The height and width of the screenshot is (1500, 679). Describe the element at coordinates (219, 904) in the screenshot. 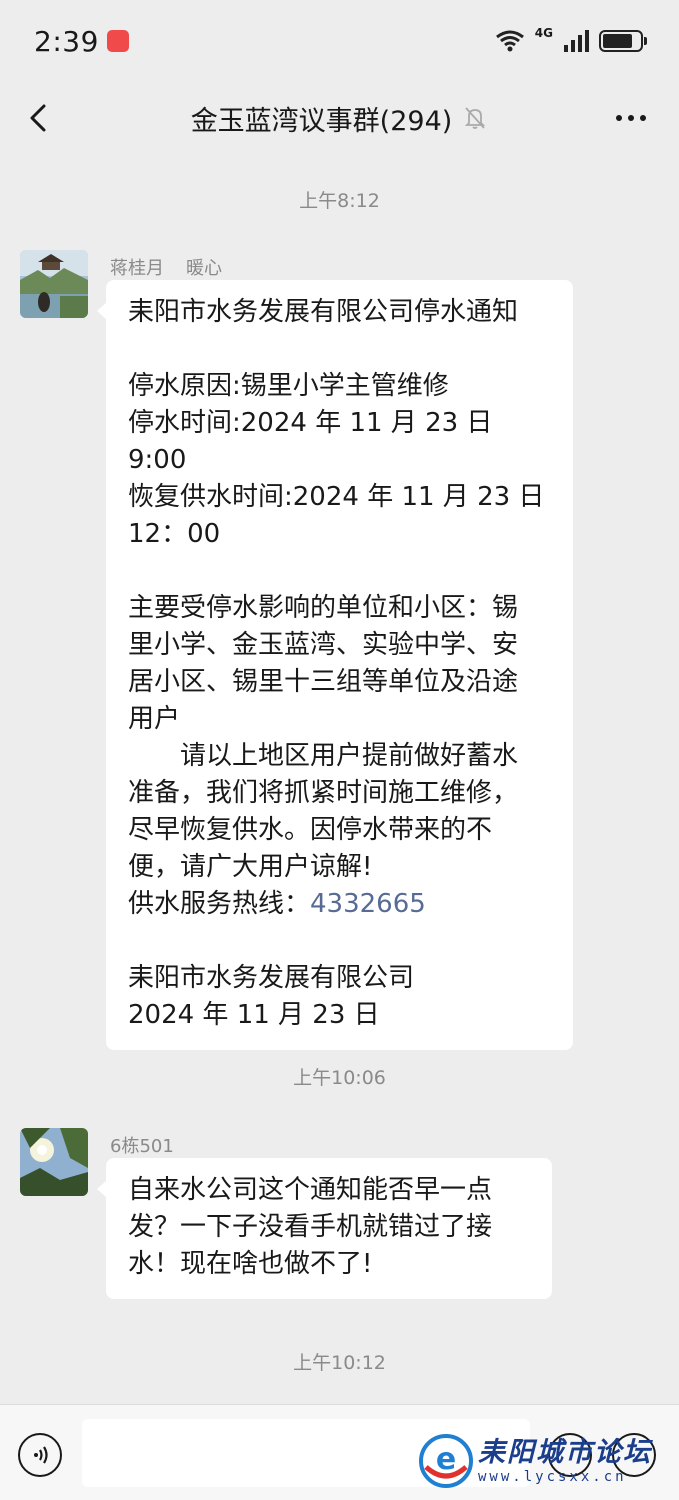

I see `hotline-label: 供水服务热线：` at that location.